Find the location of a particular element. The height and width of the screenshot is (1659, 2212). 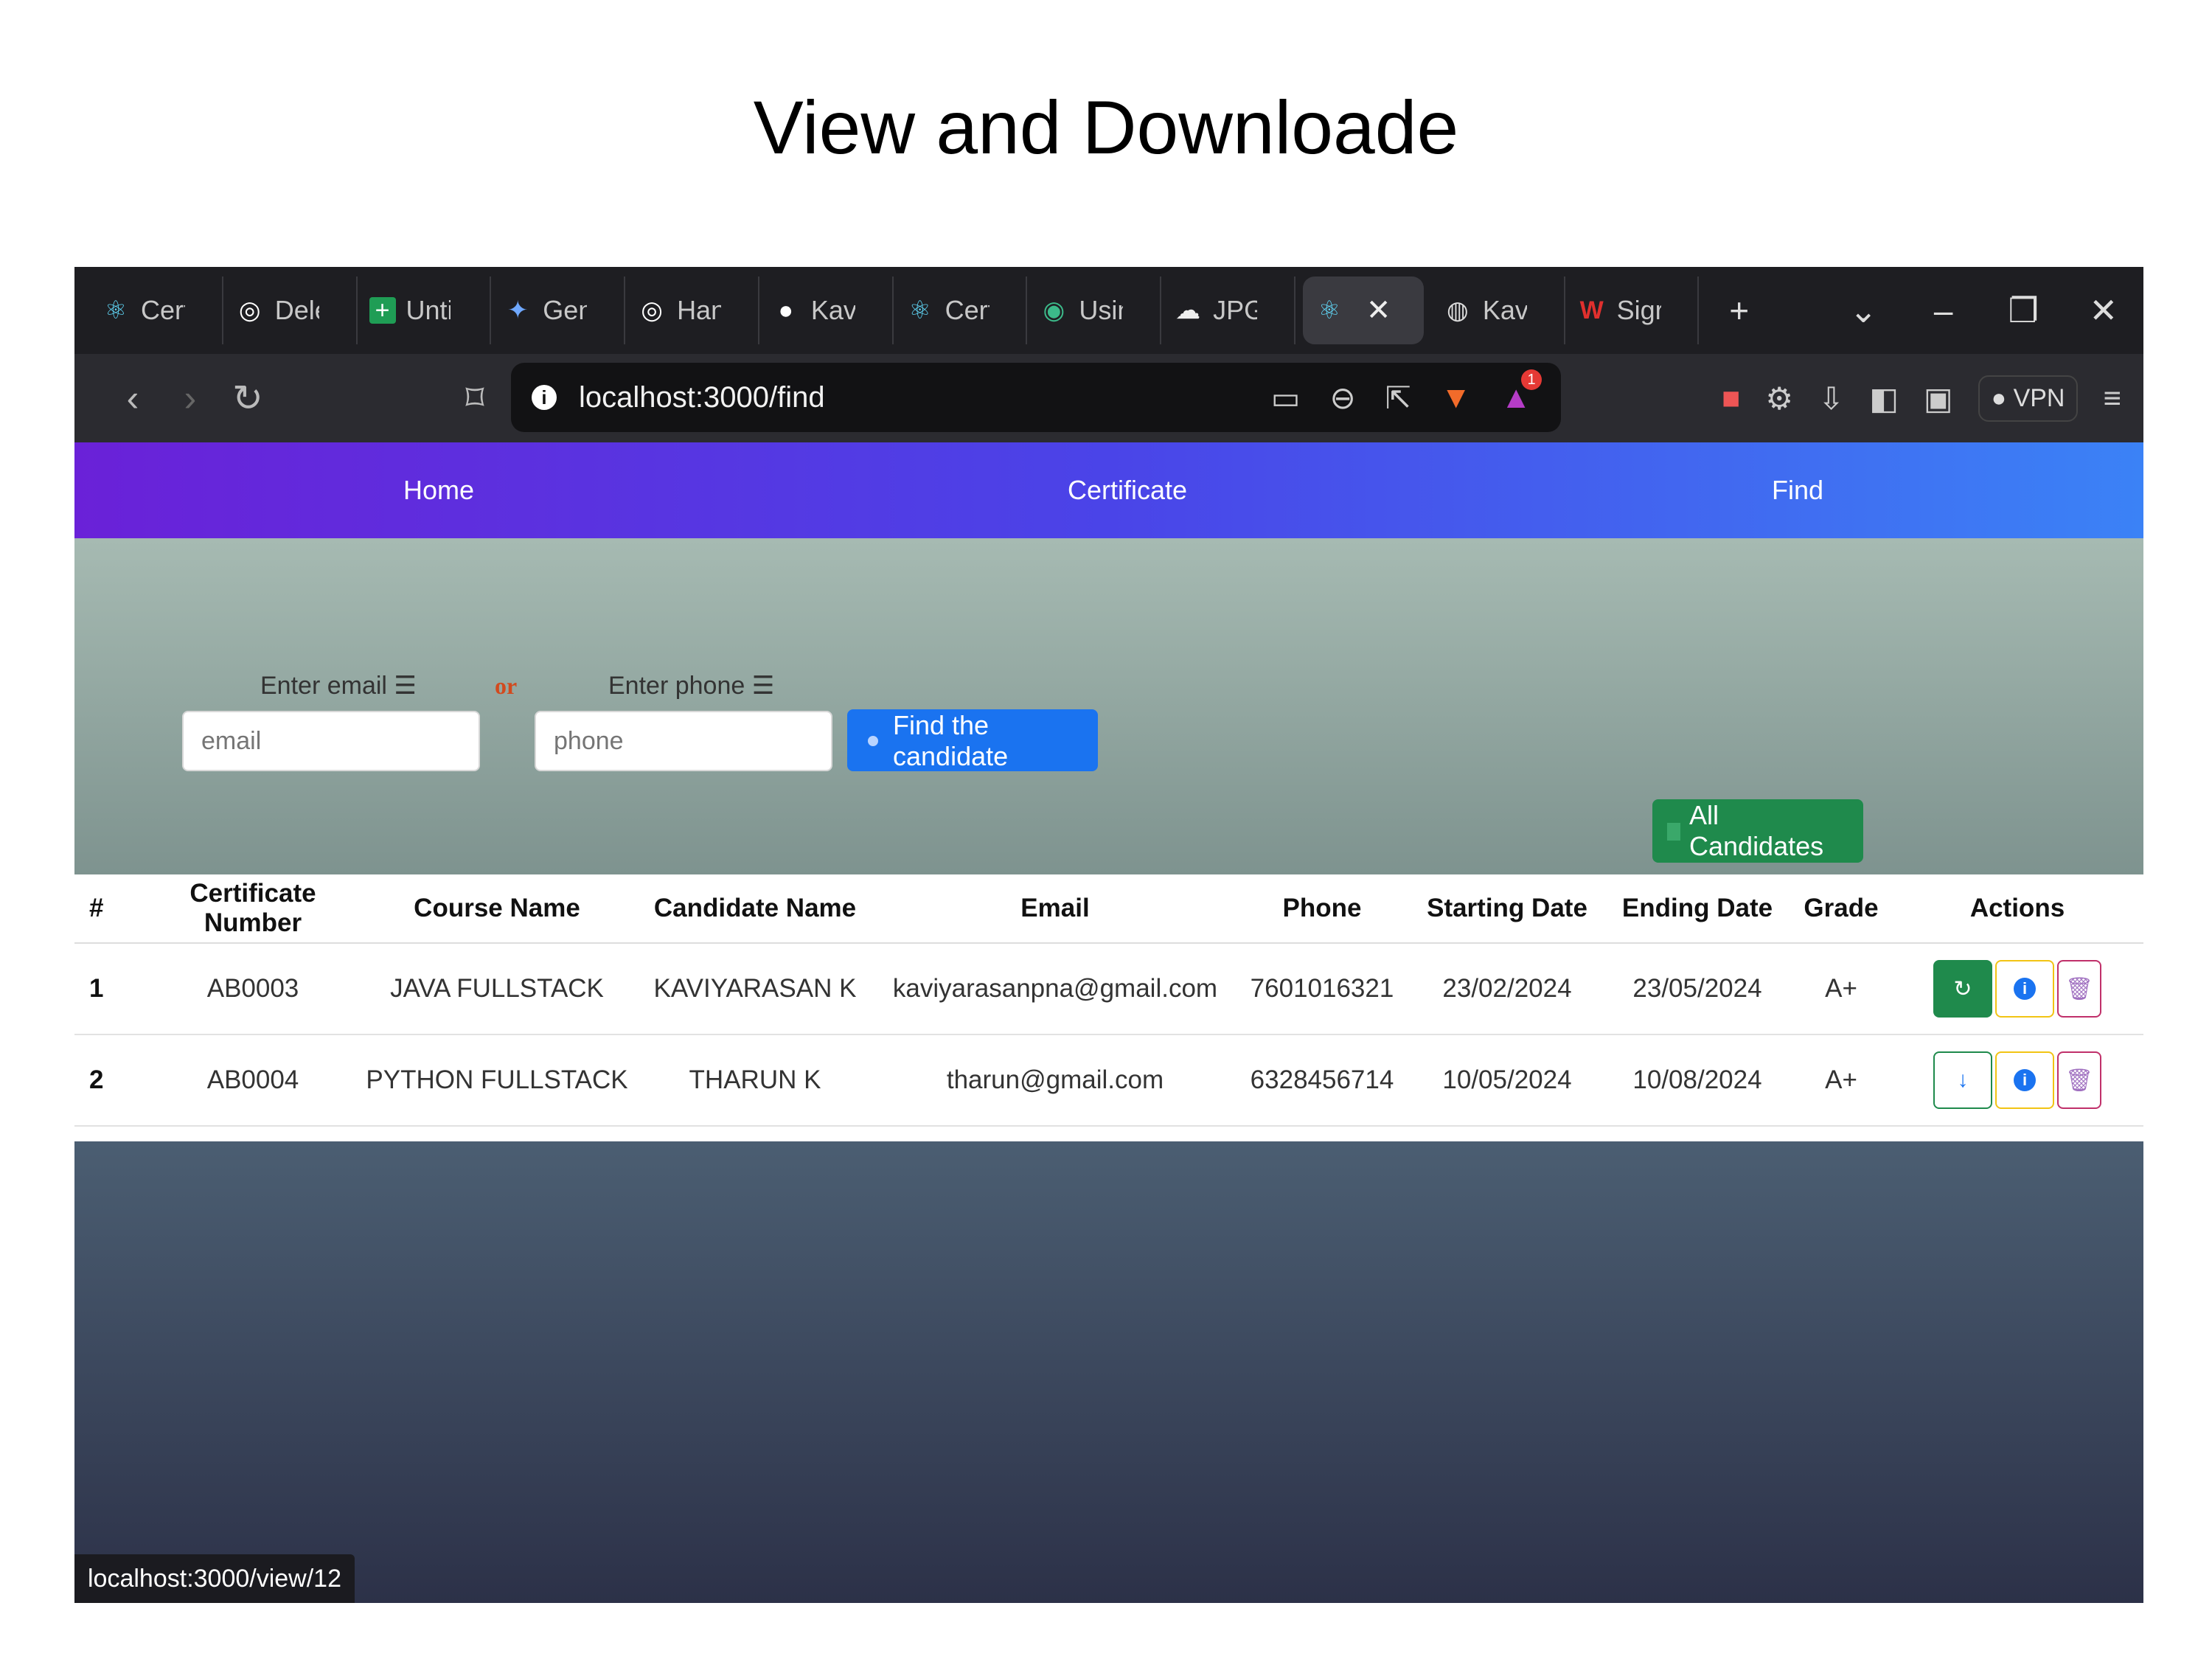

tab-list-chevron-icon: ⌄ is located at coordinates (1863, 310).